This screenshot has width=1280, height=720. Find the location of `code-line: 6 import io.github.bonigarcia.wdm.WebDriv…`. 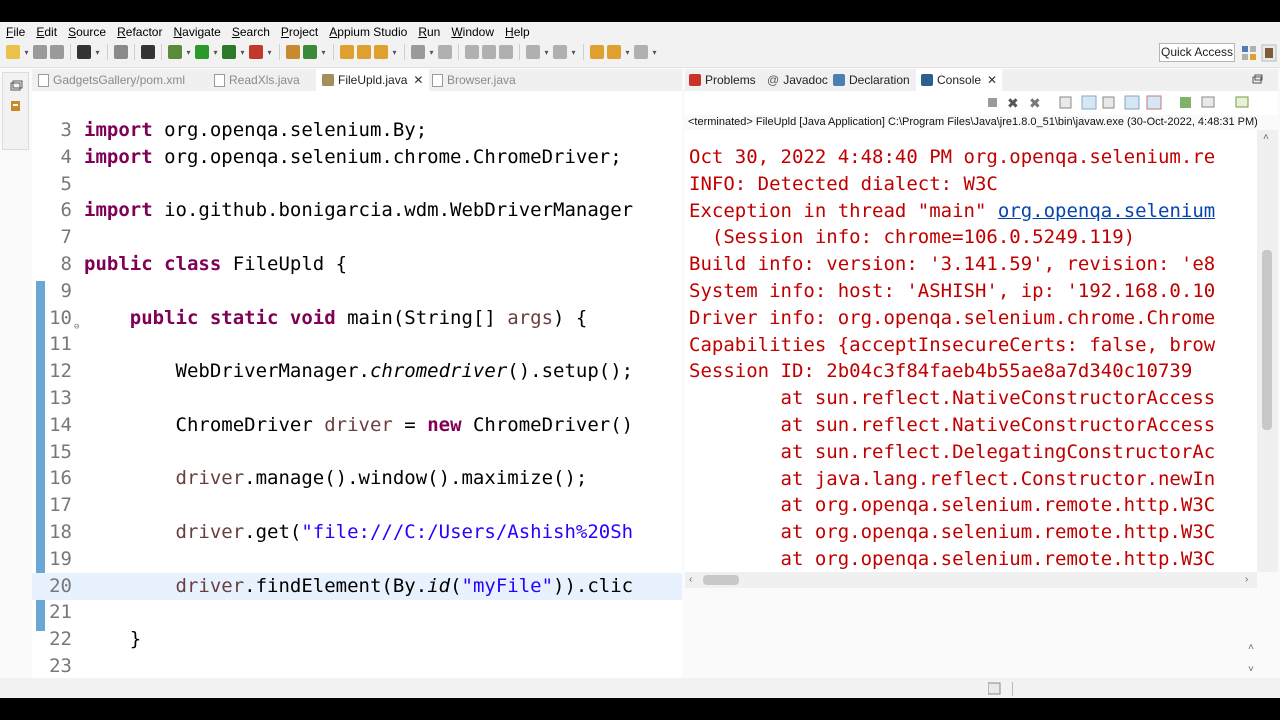

code-line: 6 import io.github.bonigarcia.wdm.WebDriv… is located at coordinates (357, 210).